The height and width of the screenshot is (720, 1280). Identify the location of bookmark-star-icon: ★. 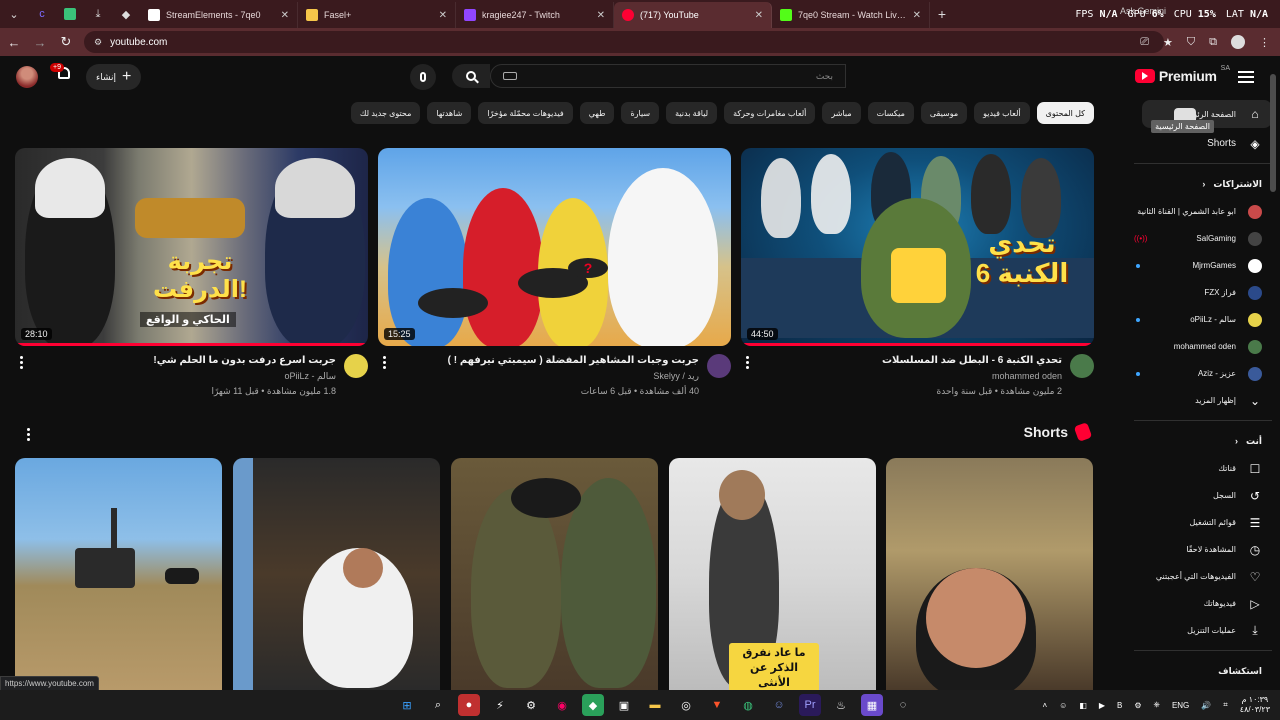
(1168, 42).